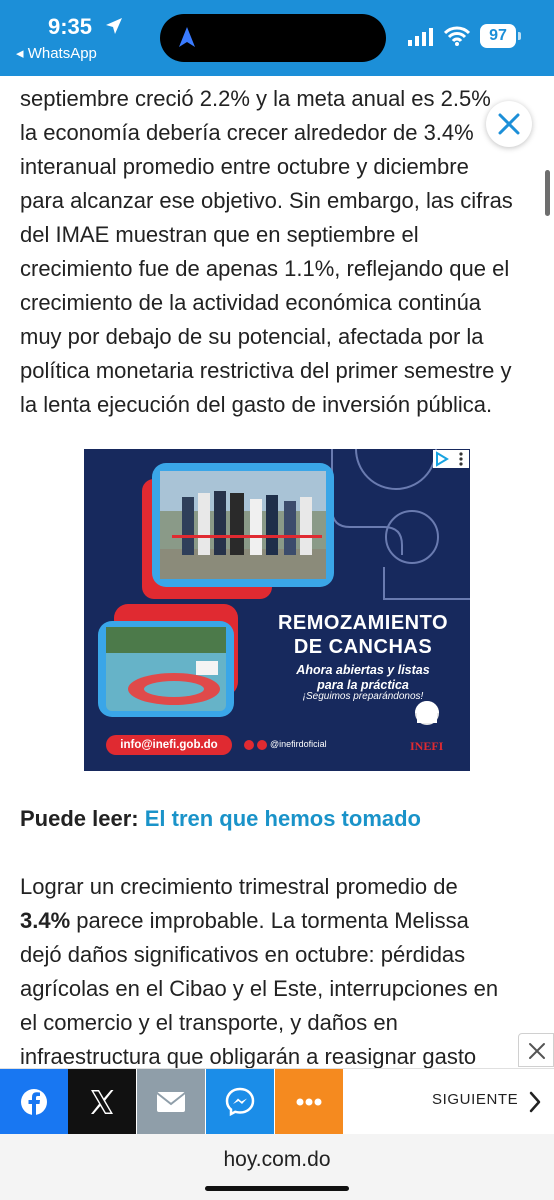  What do you see at coordinates (70, 26) in the screenshot?
I see `status-time: 9:35` at bounding box center [70, 26].